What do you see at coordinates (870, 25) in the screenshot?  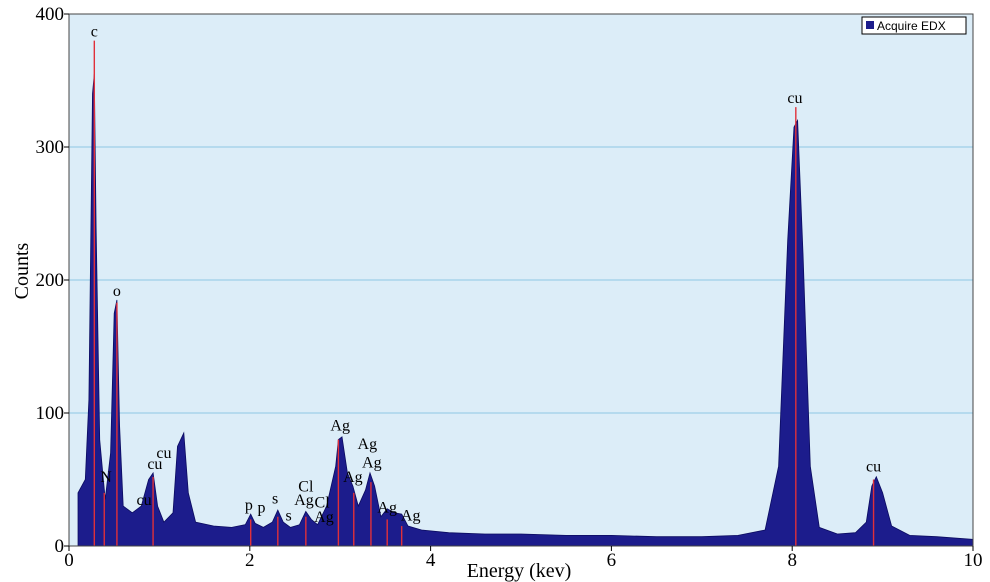 I see `legend-swatch` at bounding box center [870, 25].